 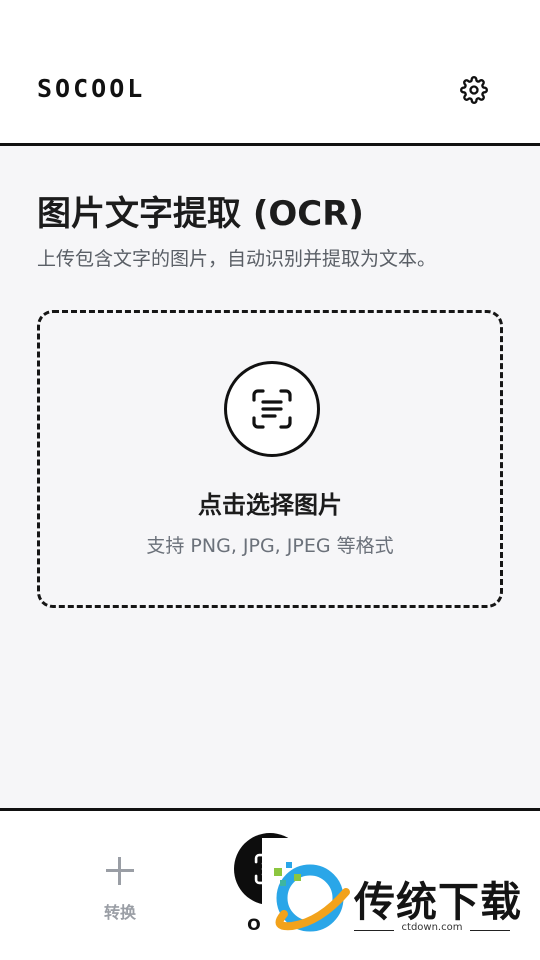 I want to click on upload-title: 点击选择图片, so click(x=270, y=505).